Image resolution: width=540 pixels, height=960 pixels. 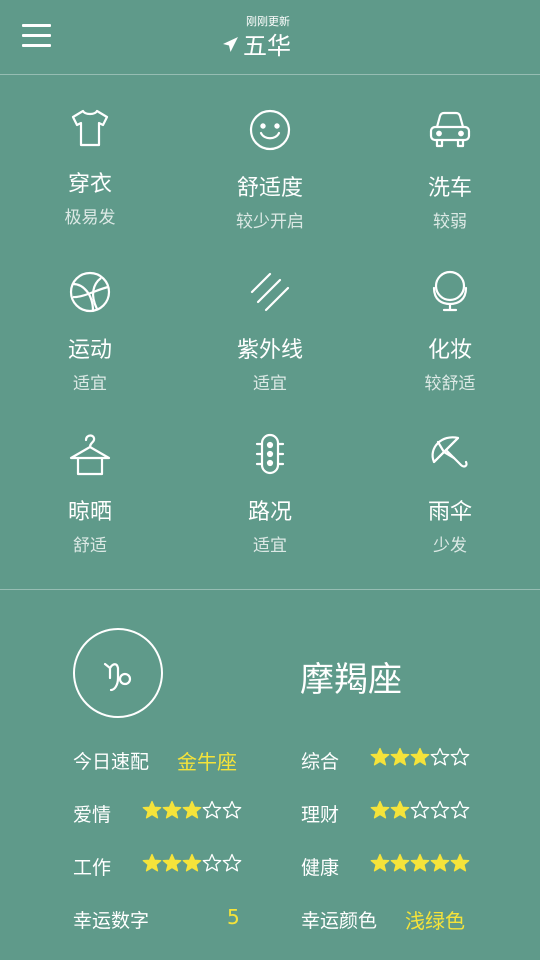 What do you see at coordinates (320, 868) in the screenshot?
I see `health-label: 健康` at bounding box center [320, 868].